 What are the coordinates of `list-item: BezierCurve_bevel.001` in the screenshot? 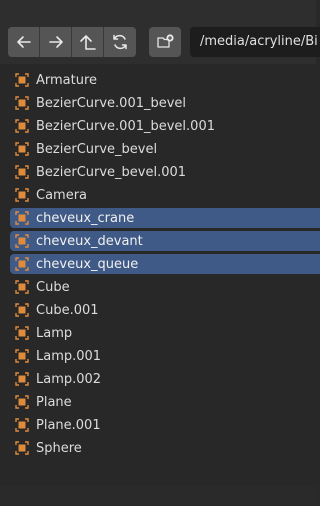 It's located at (165, 172).